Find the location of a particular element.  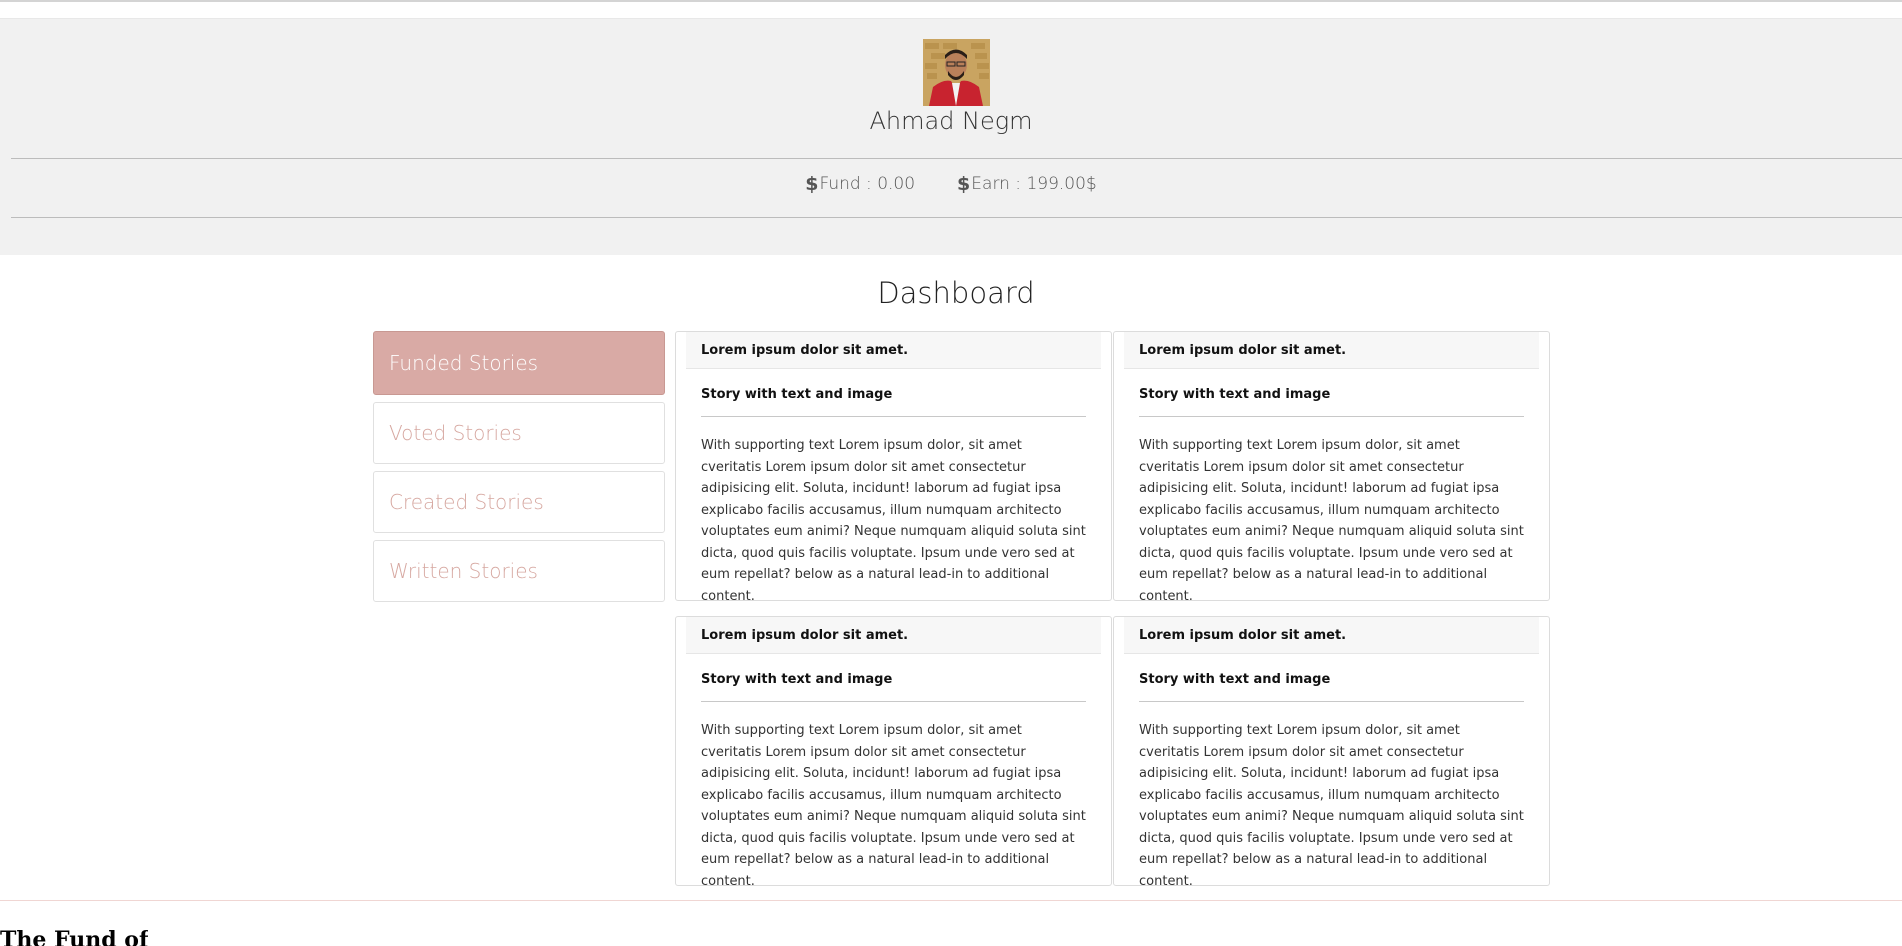

sidebar-item-funded-stories: Funded Stories is located at coordinates (519, 363).